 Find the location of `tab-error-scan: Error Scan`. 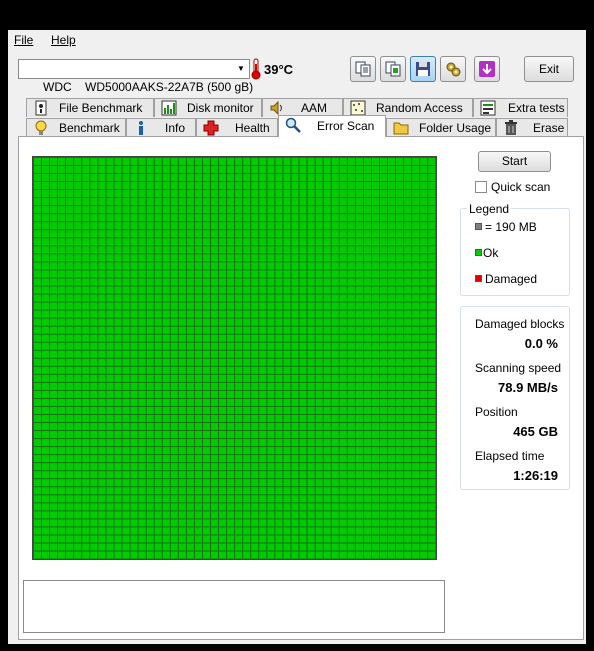

tab-error-scan: Error Scan is located at coordinates (332, 126).